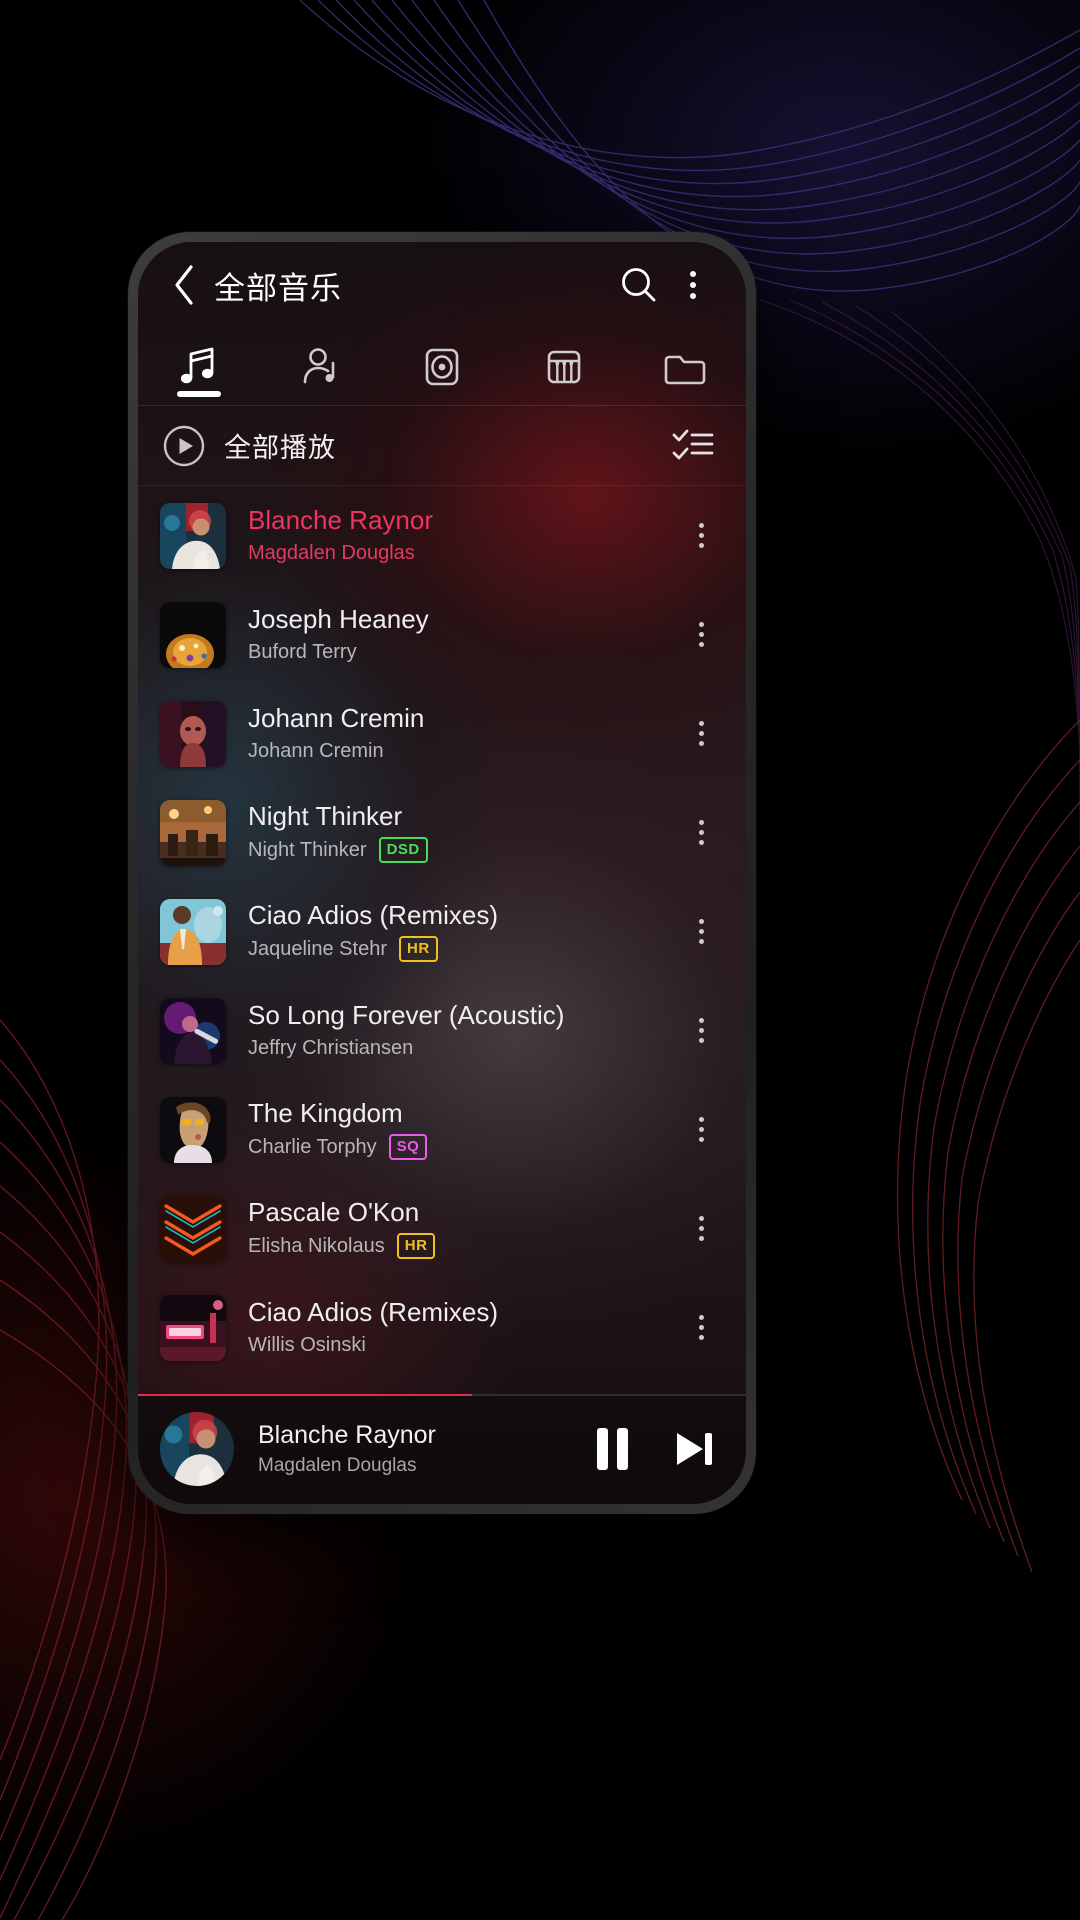 The width and height of the screenshot is (1080, 1920). I want to click on song-text: Blanche Raynor Magdalen Douglas, so click(461, 535).